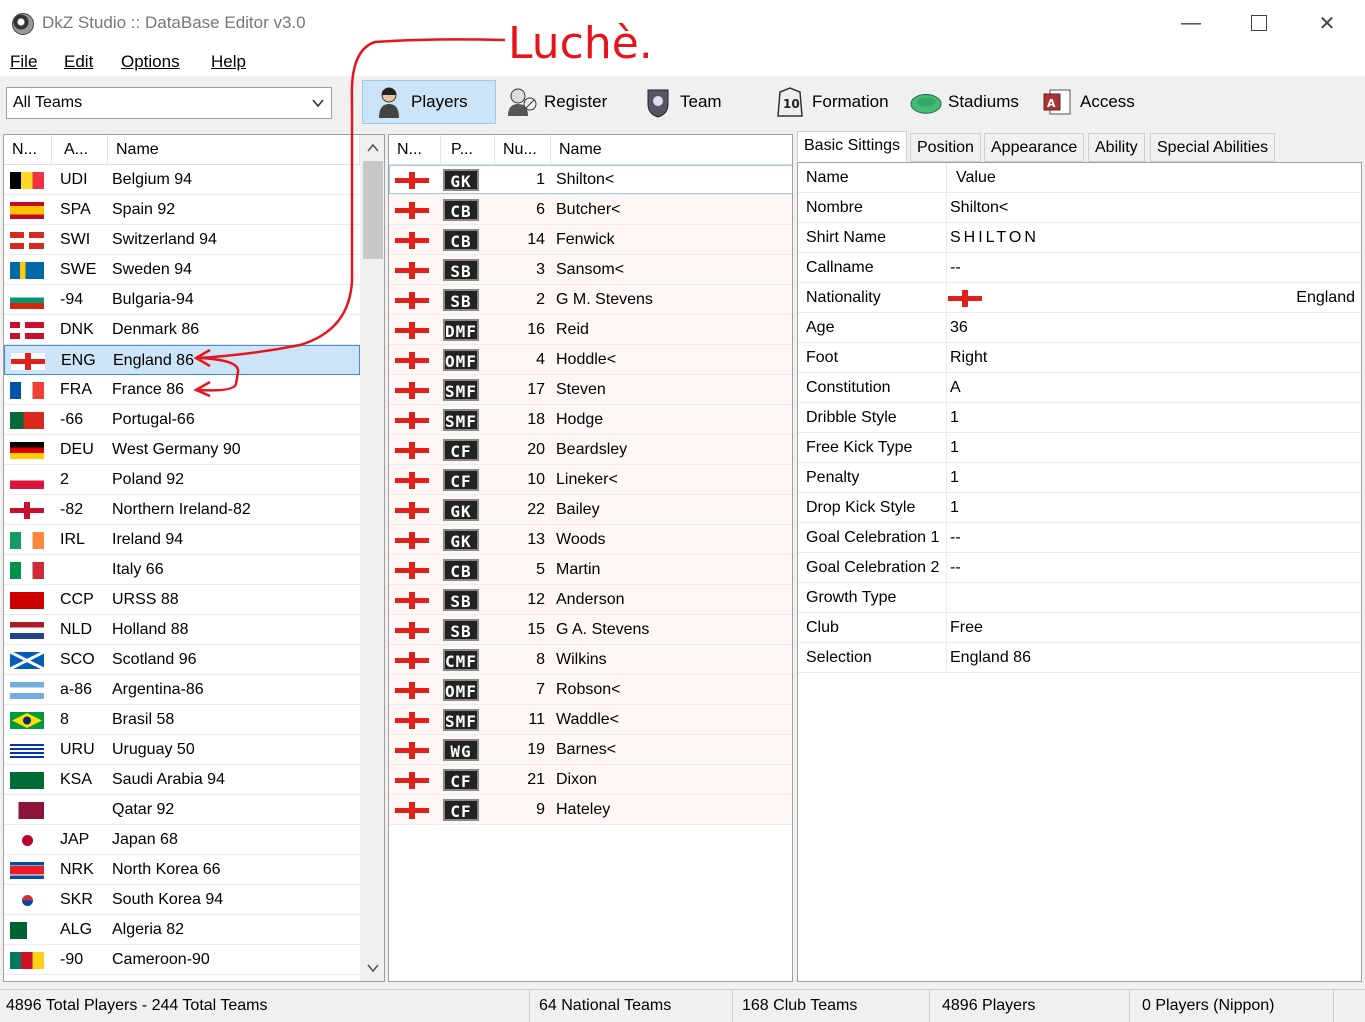 The width and height of the screenshot is (1365, 1022). I want to click on table-row: SMF 11 Waddle<, so click(590, 720).